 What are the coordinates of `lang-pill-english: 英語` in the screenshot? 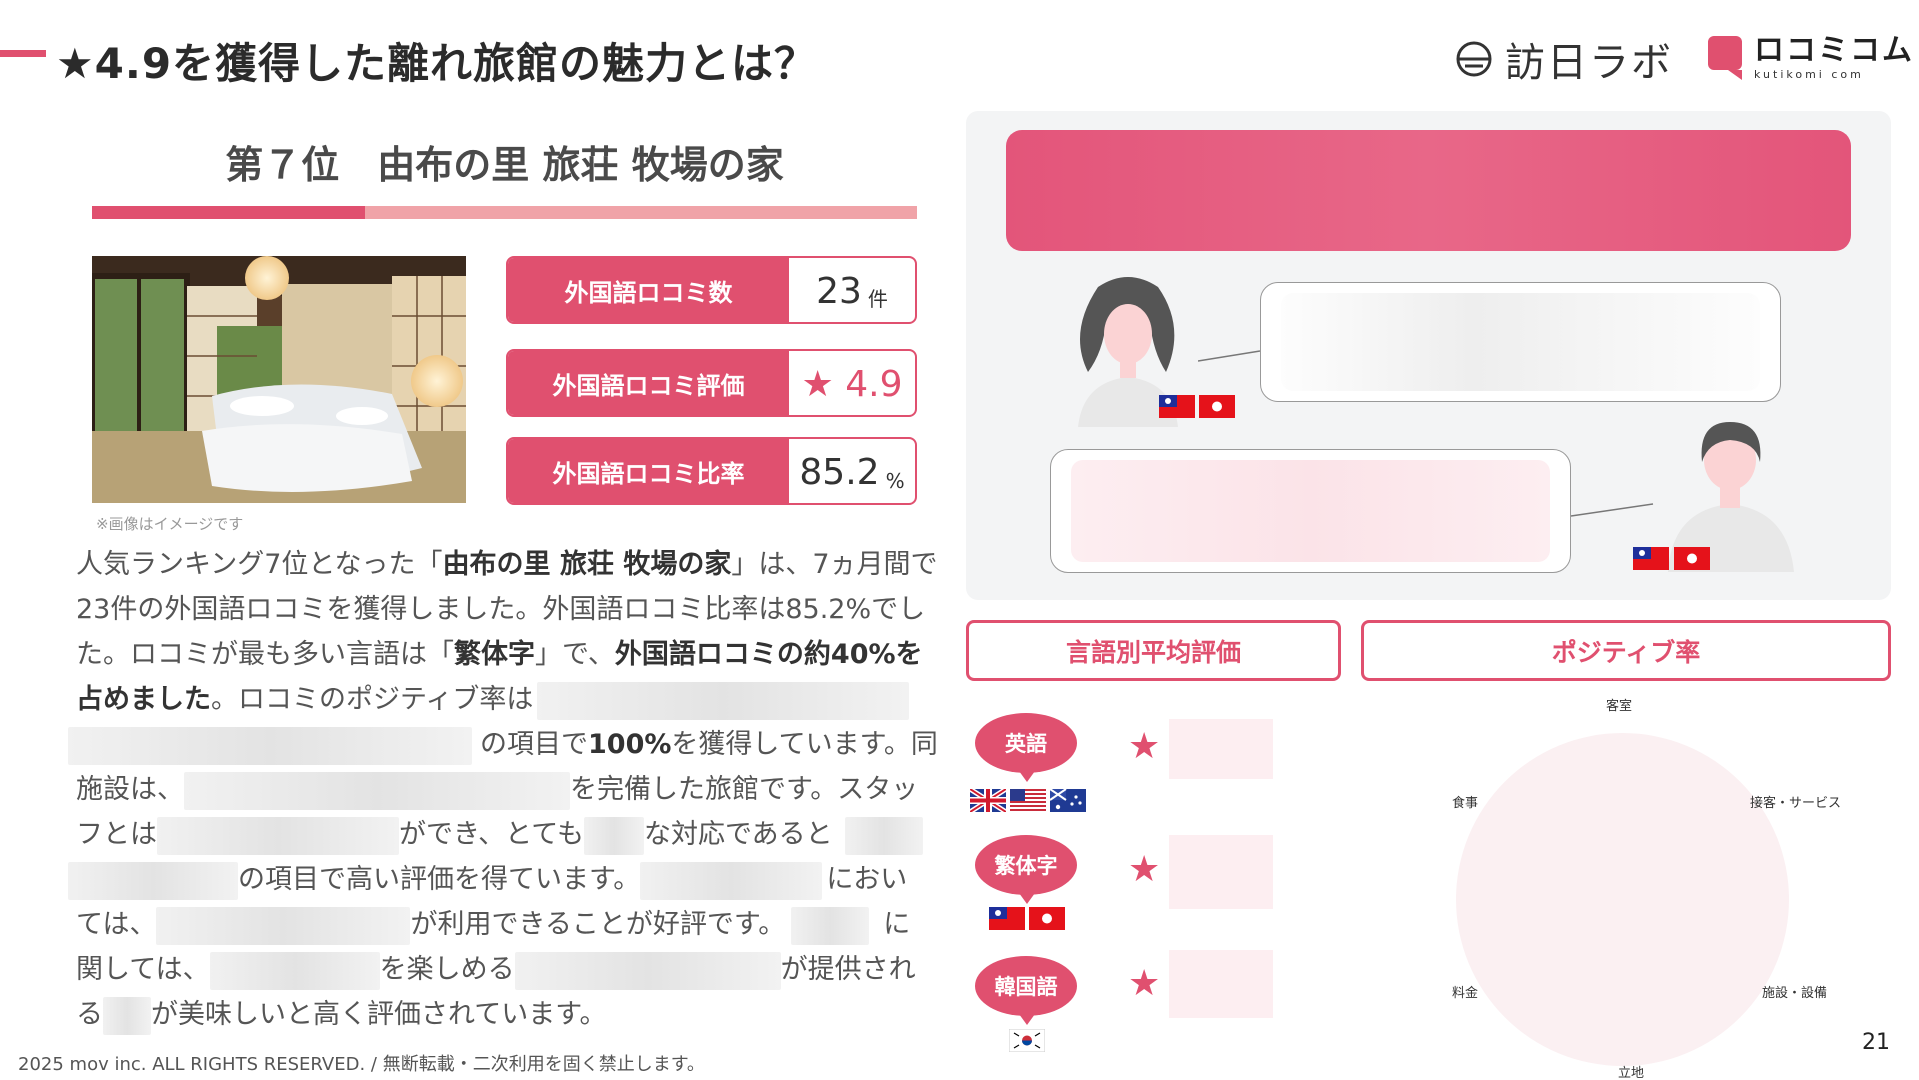 It's located at (1026, 747).